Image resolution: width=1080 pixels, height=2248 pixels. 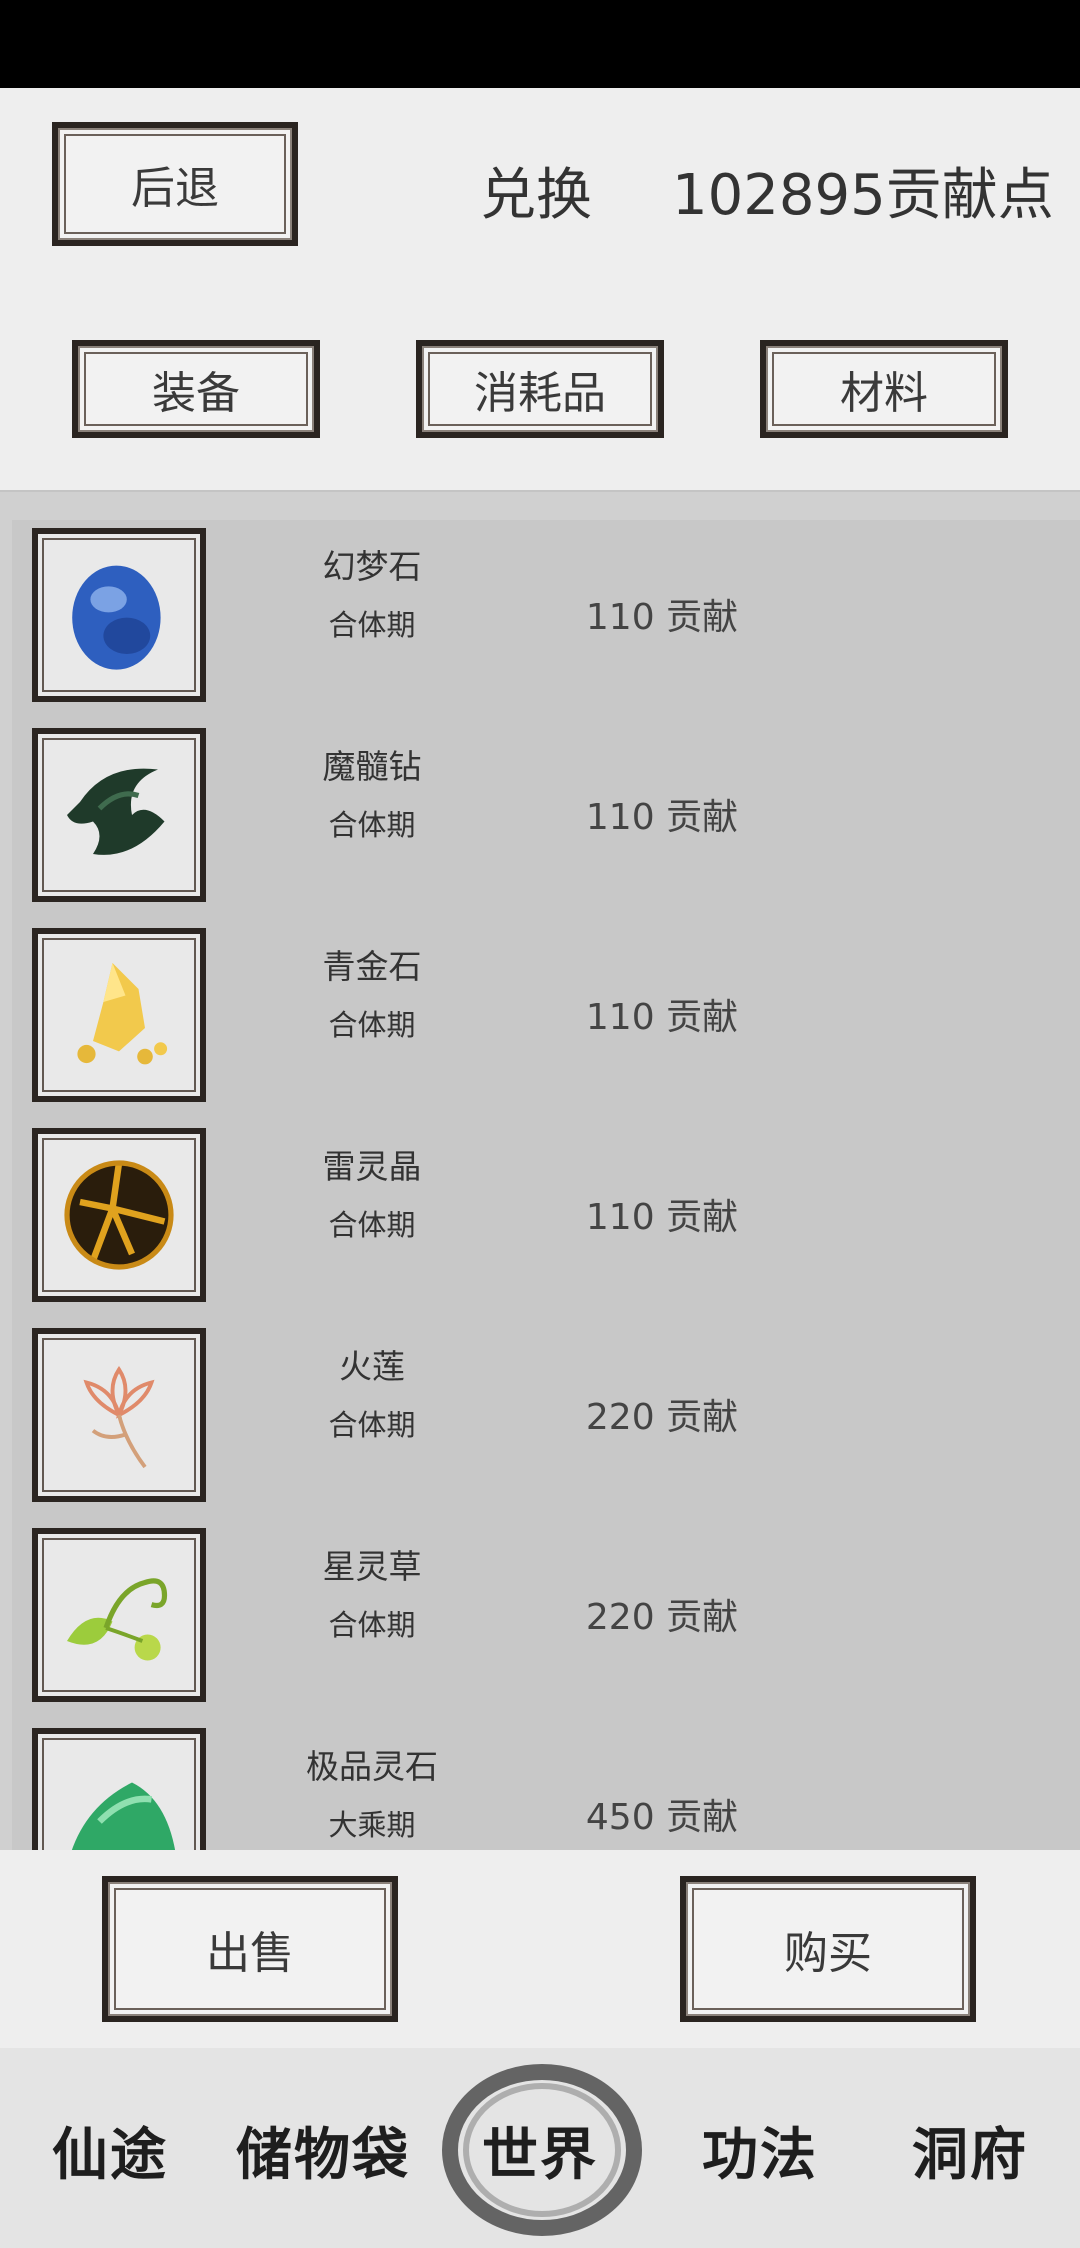 I want to click on list-item: 魔髓钻 合体期 110 贡献, so click(x=546, y=820).